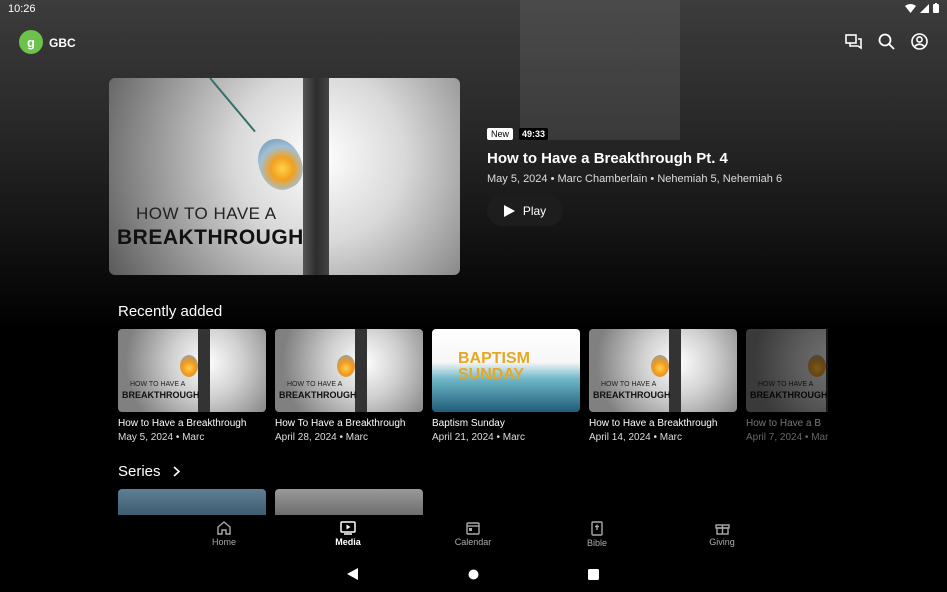 The height and width of the screenshot is (592, 947). What do you see at coordinates (340, 423) in the screenshot?
I see `card-title: How To Have a Breakthrough` at bounding box center [340, 423].